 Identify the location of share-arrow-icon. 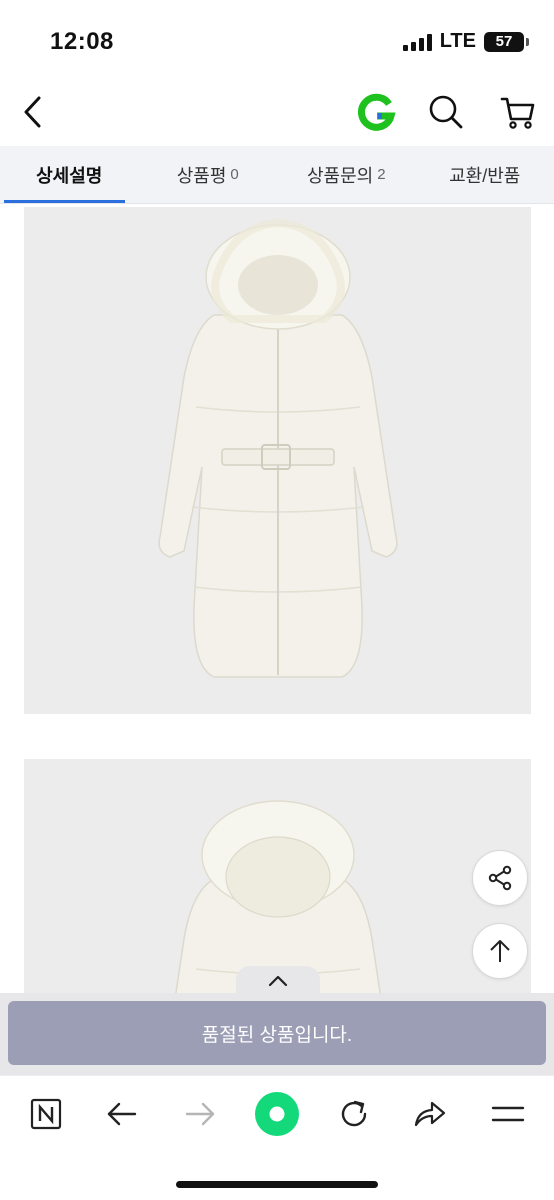
(430, 1114).